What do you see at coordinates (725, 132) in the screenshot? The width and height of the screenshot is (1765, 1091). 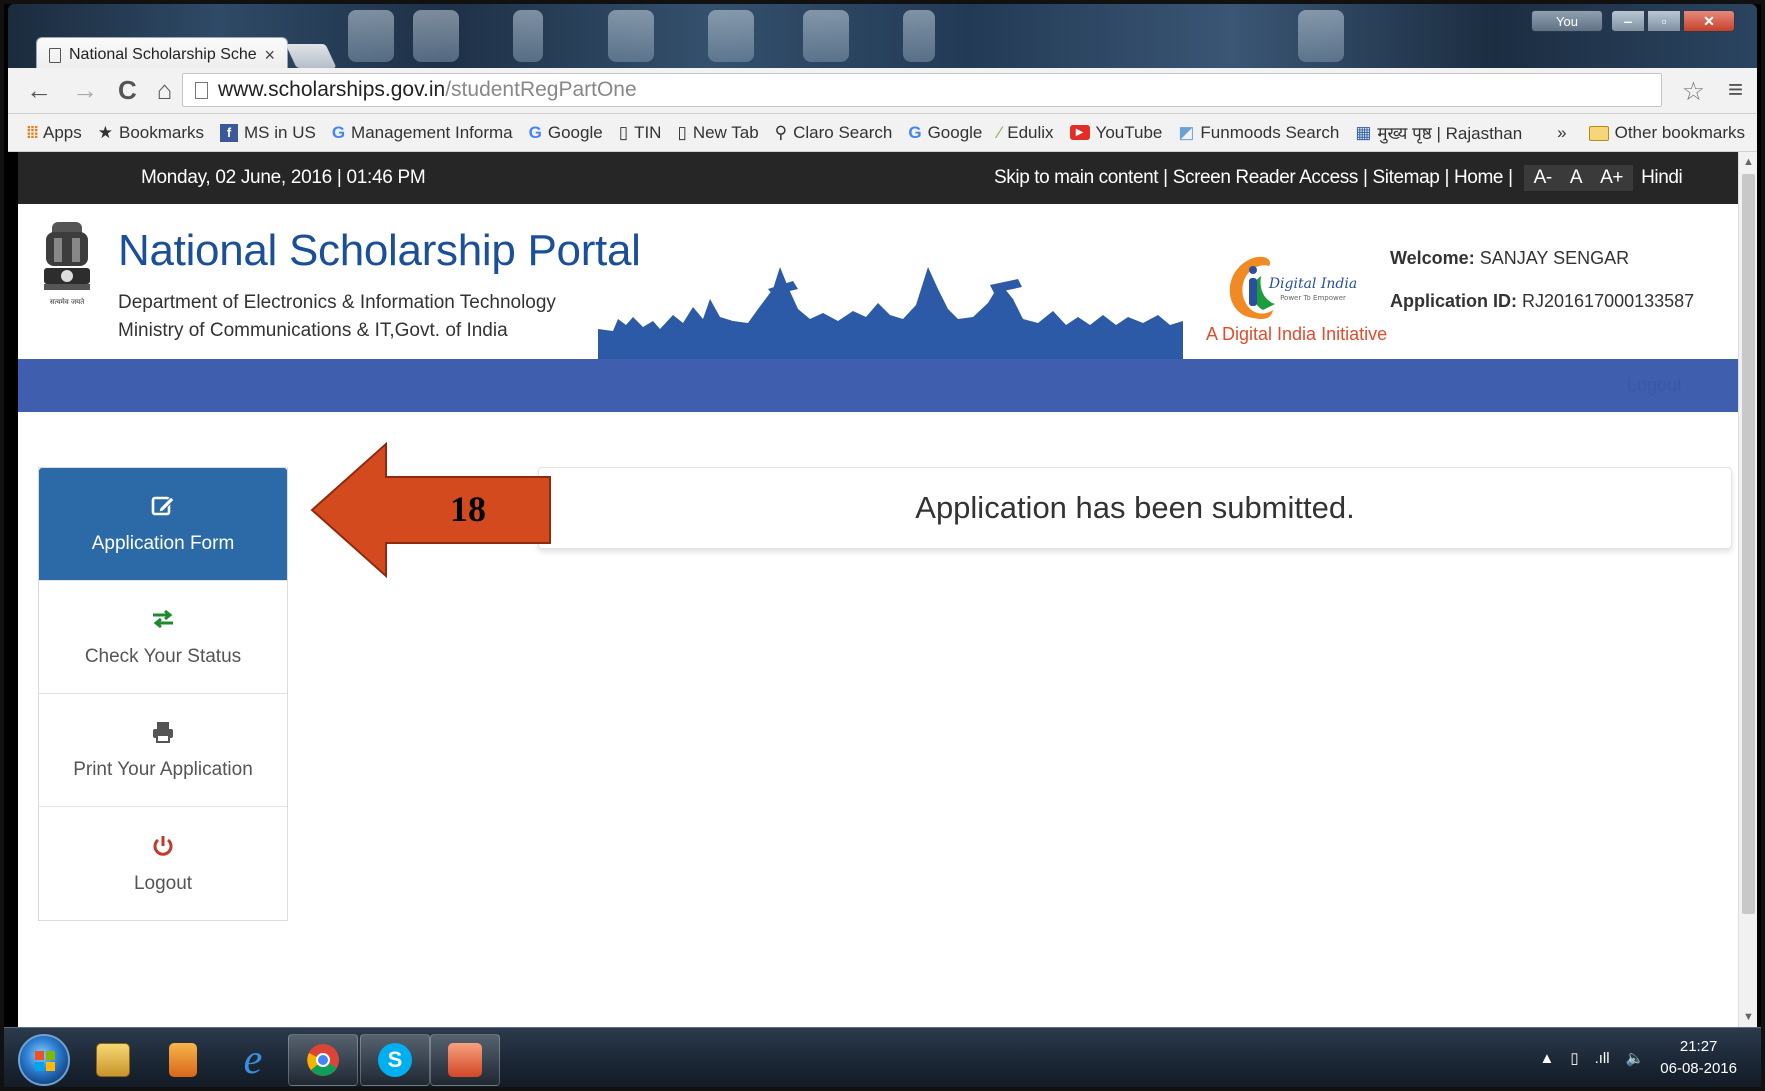 I see `bookmark-label: New Tab` at bounding box center [725, 132].